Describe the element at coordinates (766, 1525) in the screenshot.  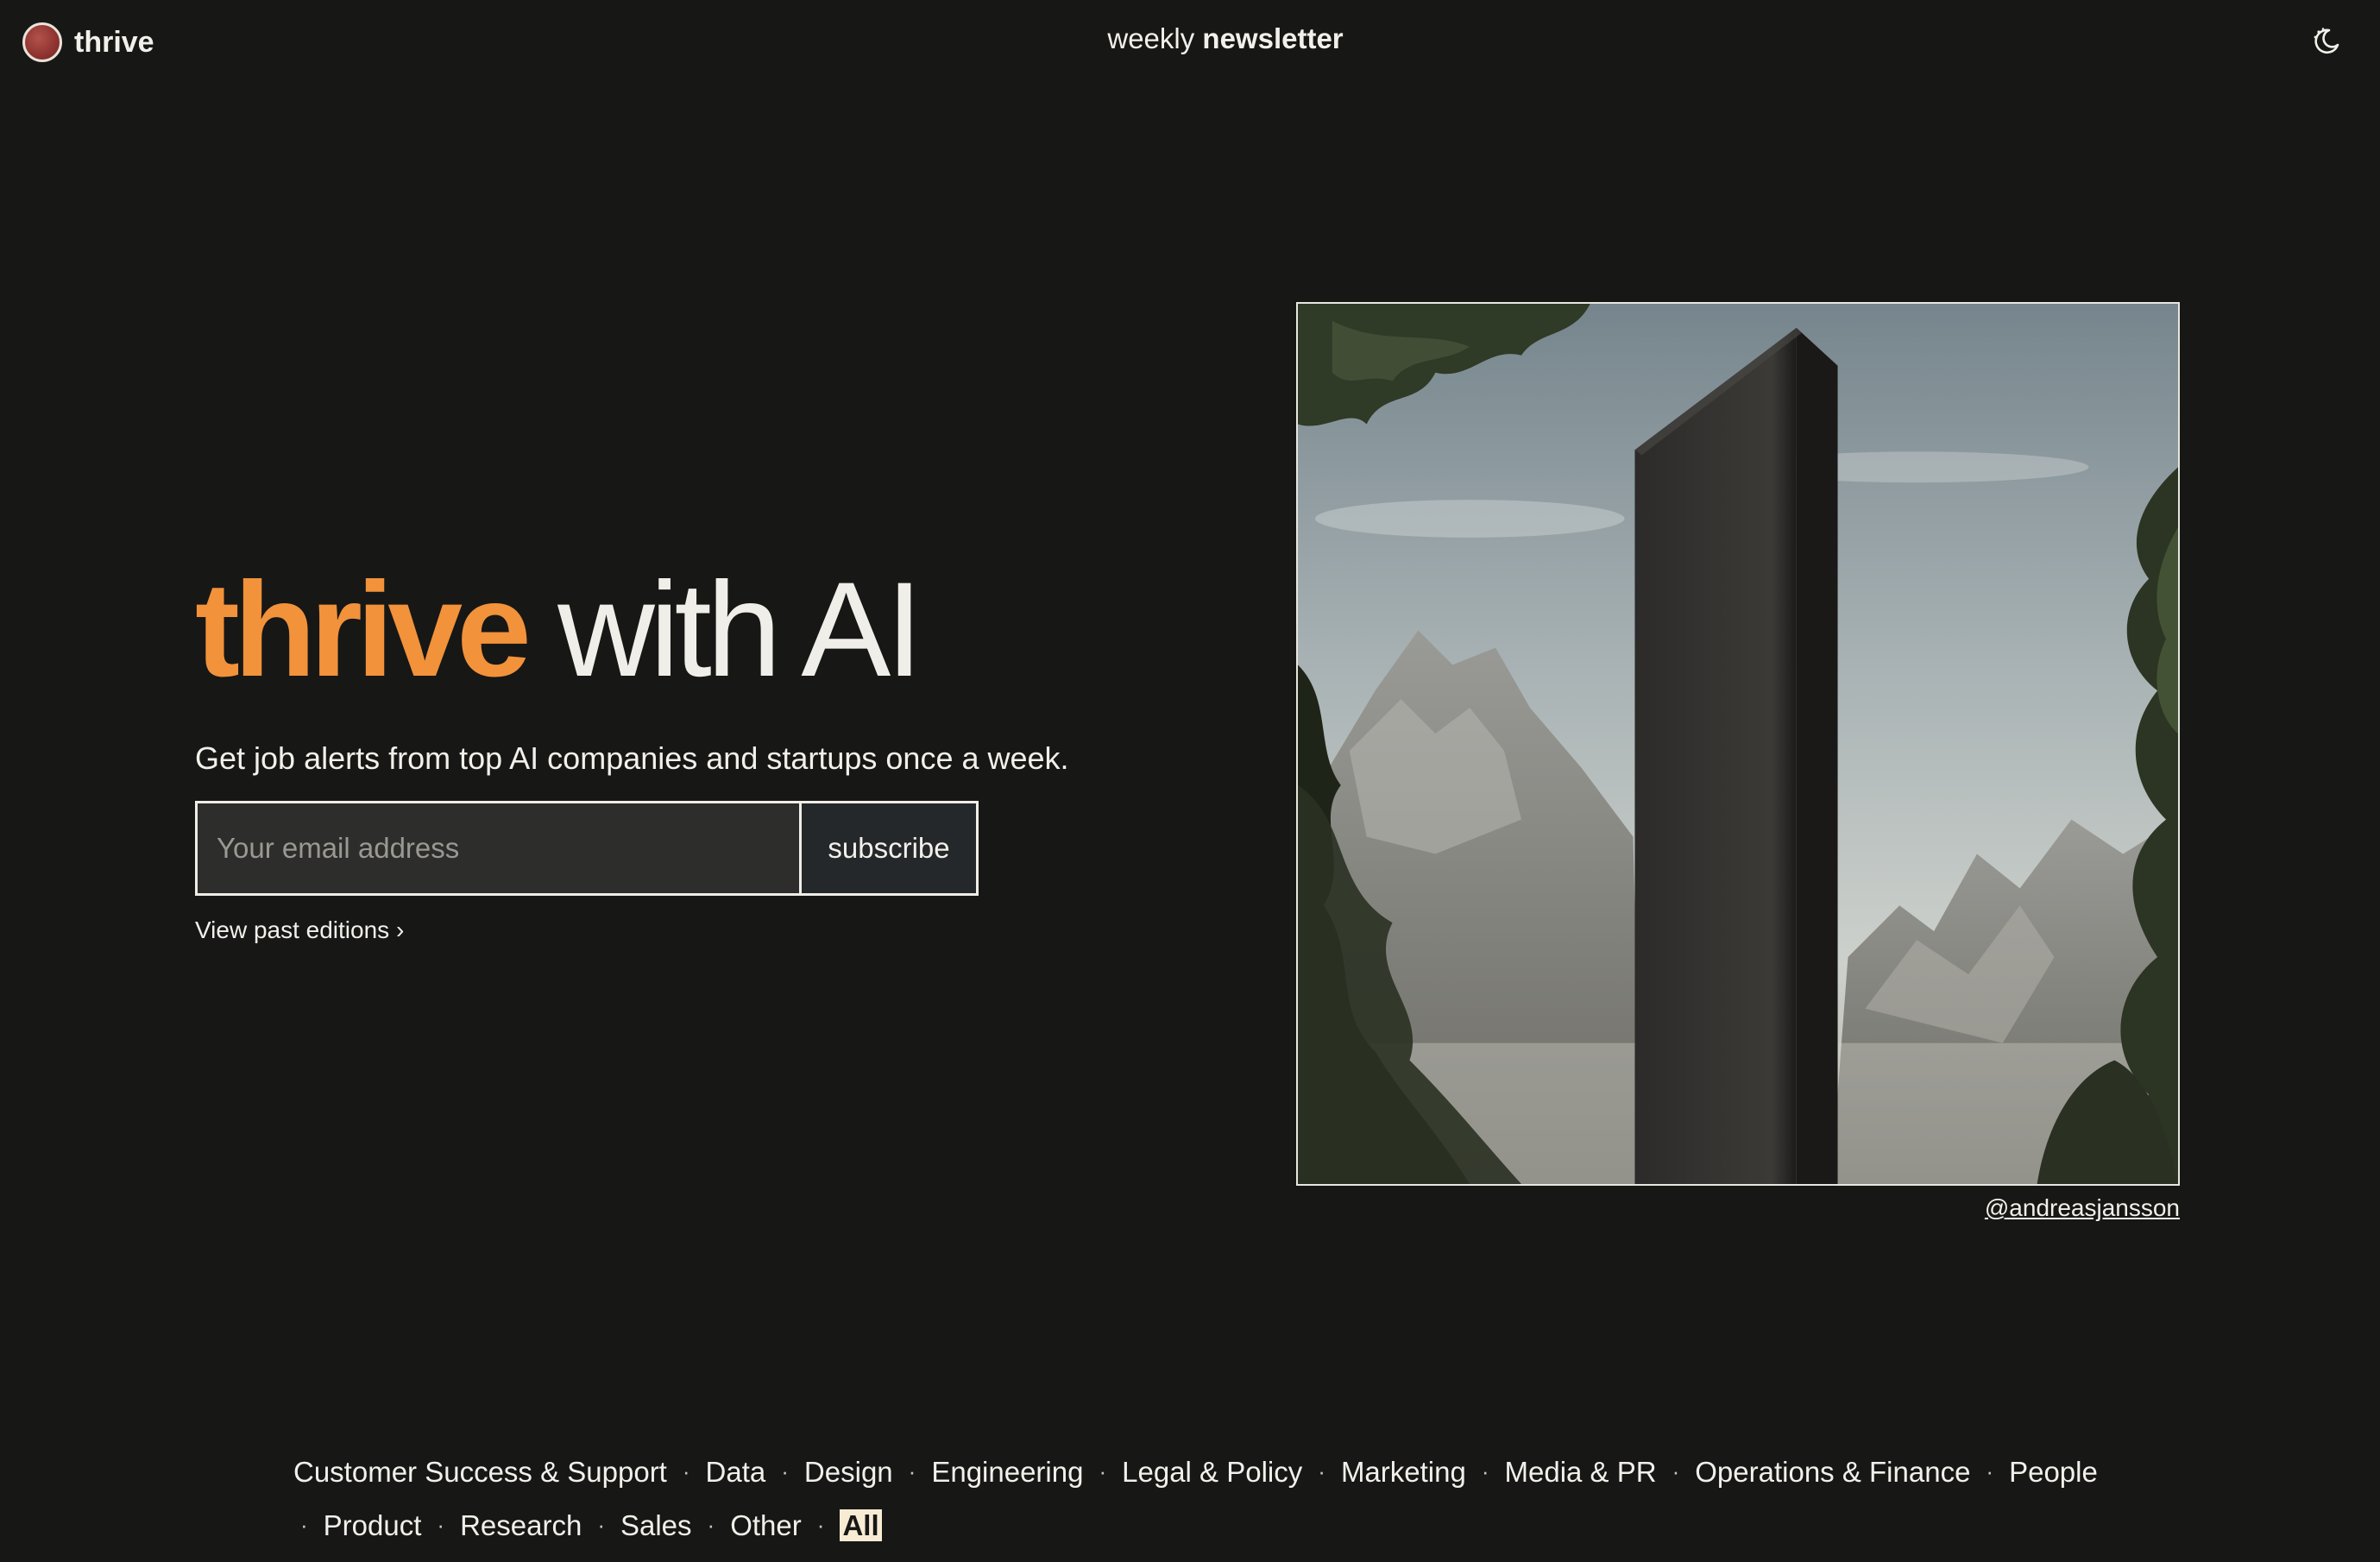
I see `category-other: Other` at that location.